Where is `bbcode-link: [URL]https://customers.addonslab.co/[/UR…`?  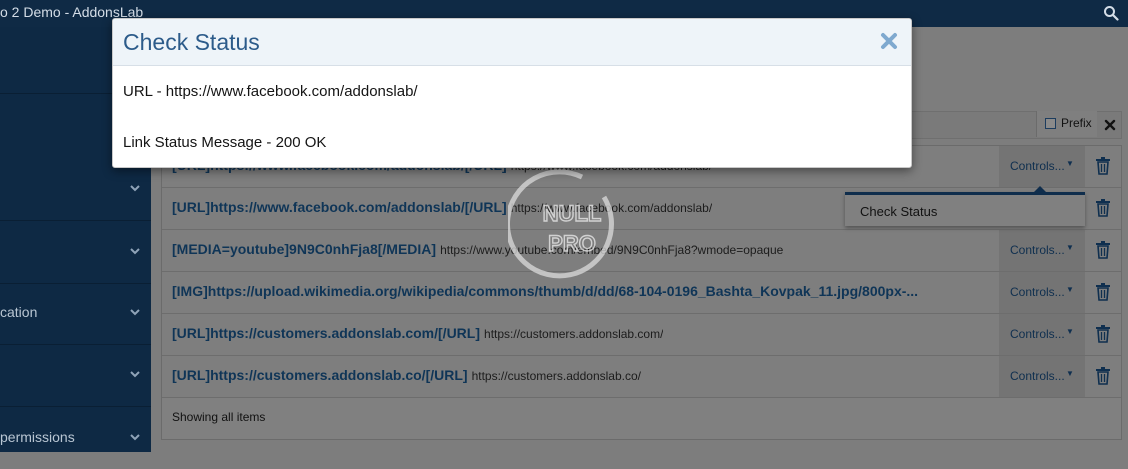 bbcode-link: [URL]https://customers.addonslab.co/[/UR… is located at coordinates (320, 375).